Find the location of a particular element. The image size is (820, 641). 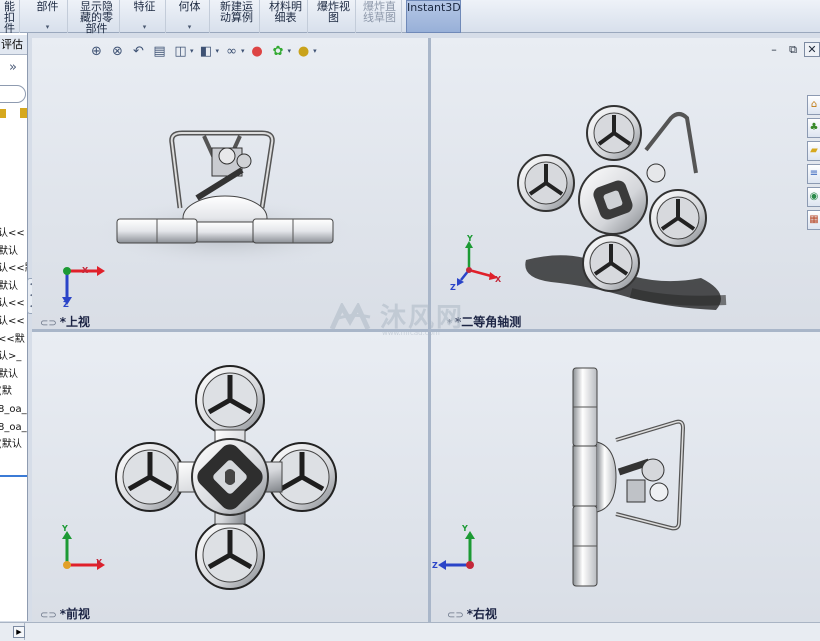

section-view-icon: ▤ is located at coordinates (159, 51).